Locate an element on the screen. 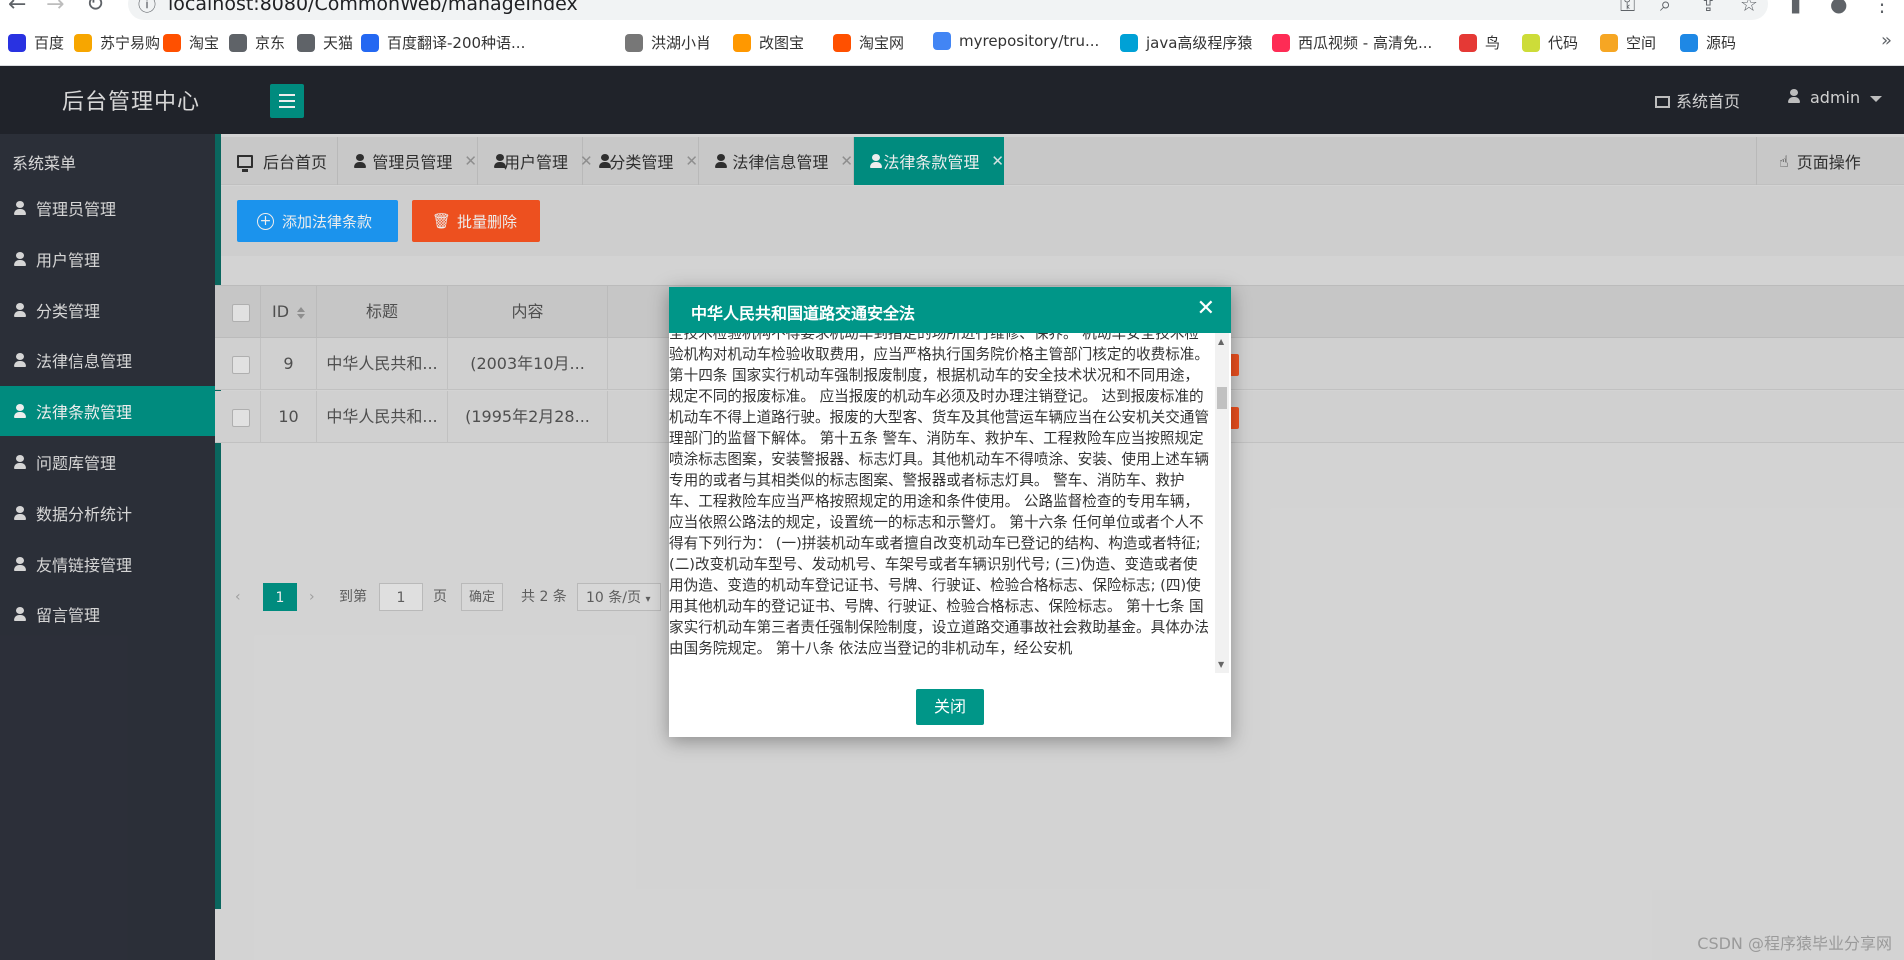 This screenshot has width=1904, height=960. bookmark-label: 淘宝网 is located at coordinates (882, 43).